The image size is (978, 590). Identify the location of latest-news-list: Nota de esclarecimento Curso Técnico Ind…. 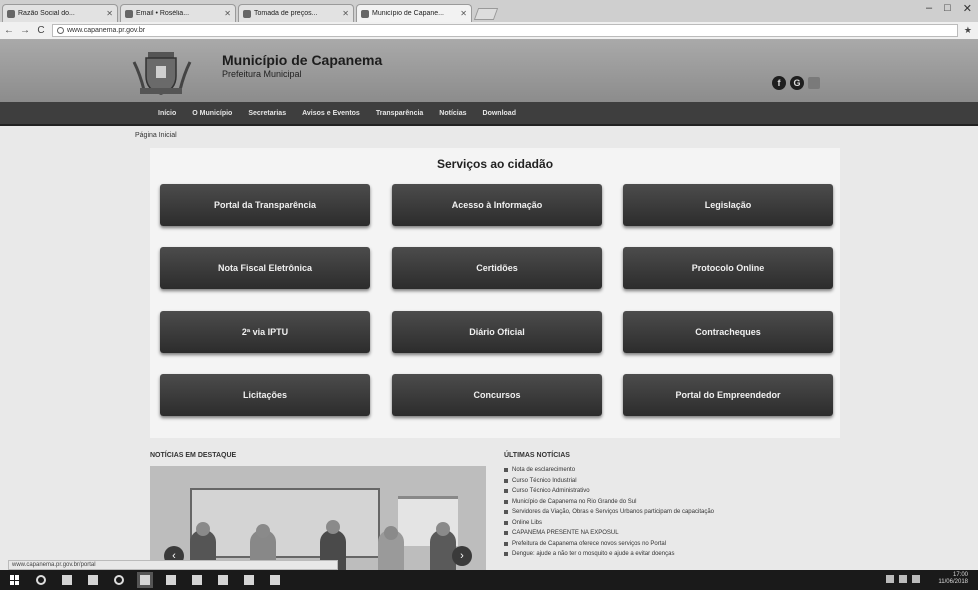
(654, 512).